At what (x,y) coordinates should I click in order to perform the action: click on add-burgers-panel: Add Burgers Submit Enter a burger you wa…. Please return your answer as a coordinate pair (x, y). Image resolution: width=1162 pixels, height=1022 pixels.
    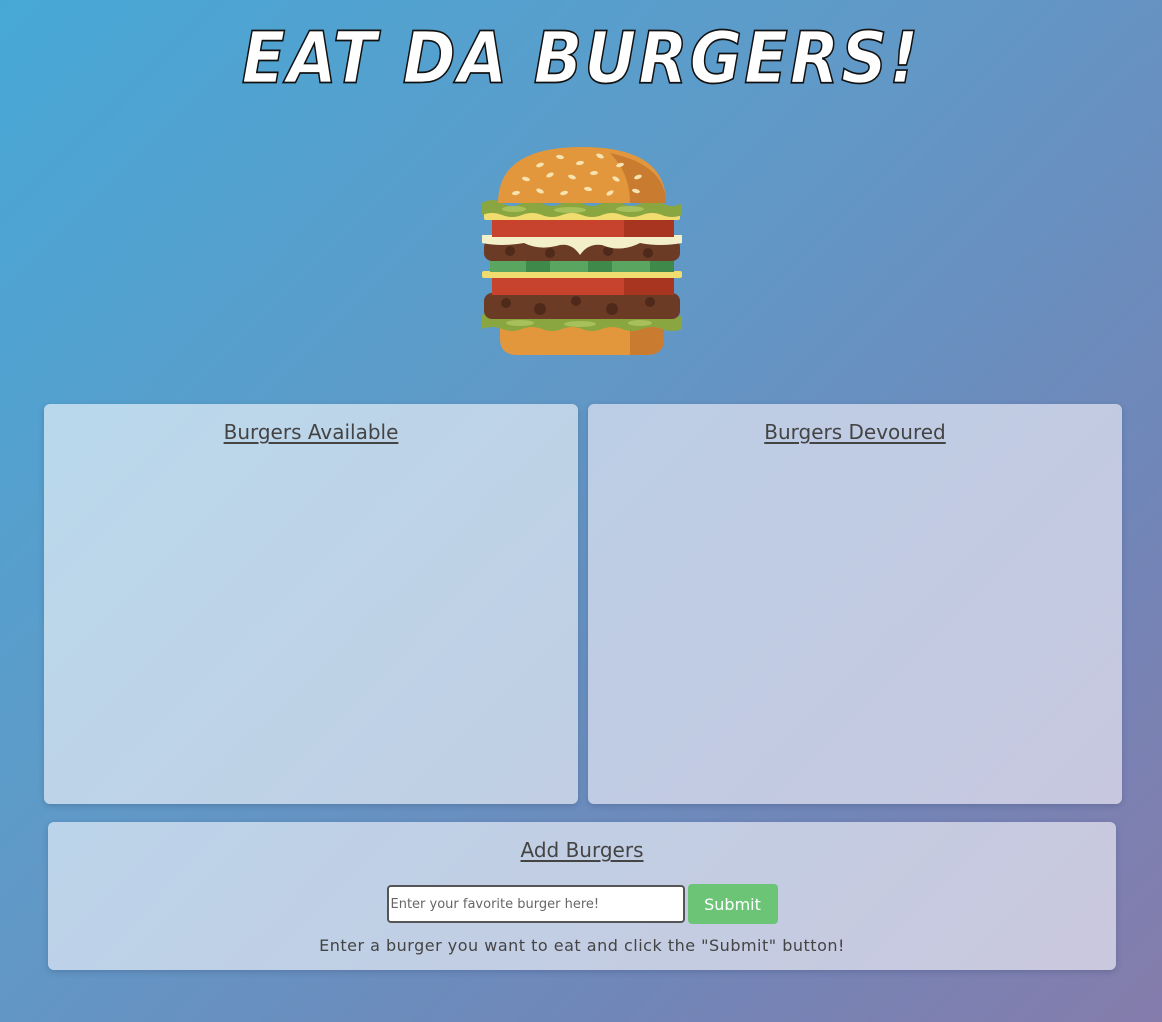
    Looking at the image, I should click on (582, 896).